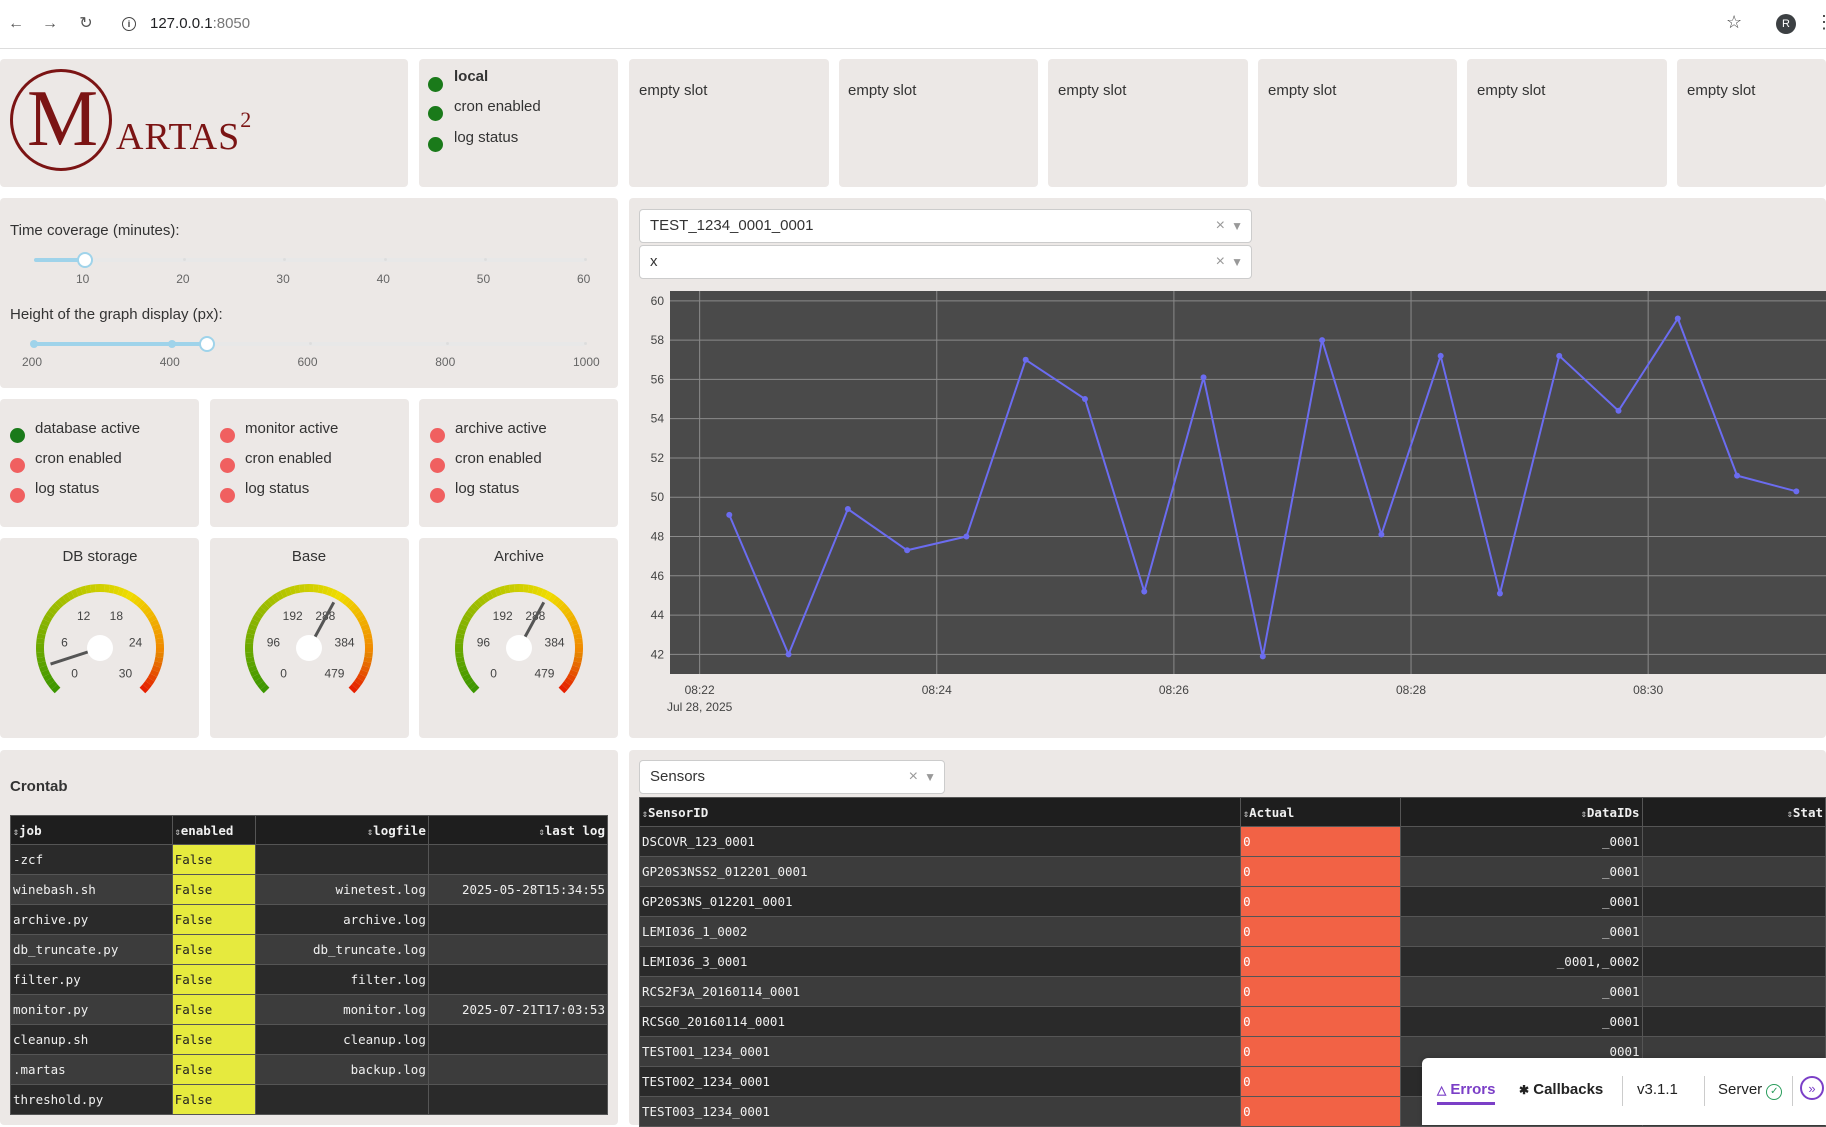  Describe the element at coordinates (214, 830) in the screenshot. I see `column-header: ⇕enabled` at that location.